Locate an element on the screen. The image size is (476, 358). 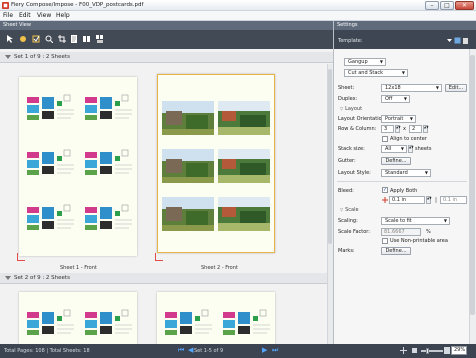
percent-sign: % is located at coordinates (428, 232).